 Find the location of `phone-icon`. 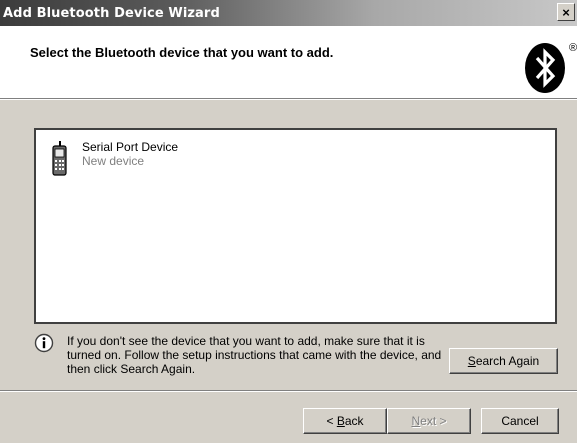

phone-icon is located at coordinates (59, 158).